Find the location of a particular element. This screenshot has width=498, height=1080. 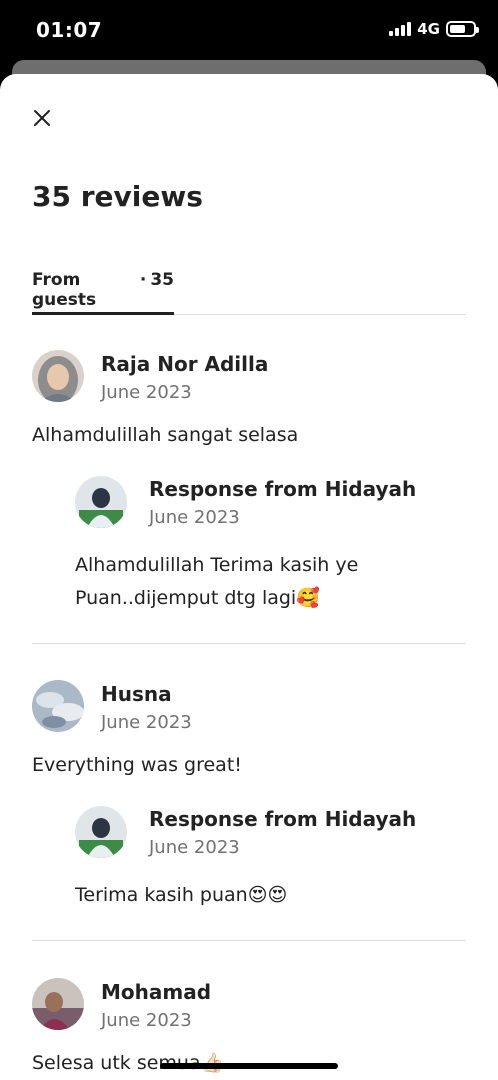

tab-count: 35 is located at coordinates (162, 280).